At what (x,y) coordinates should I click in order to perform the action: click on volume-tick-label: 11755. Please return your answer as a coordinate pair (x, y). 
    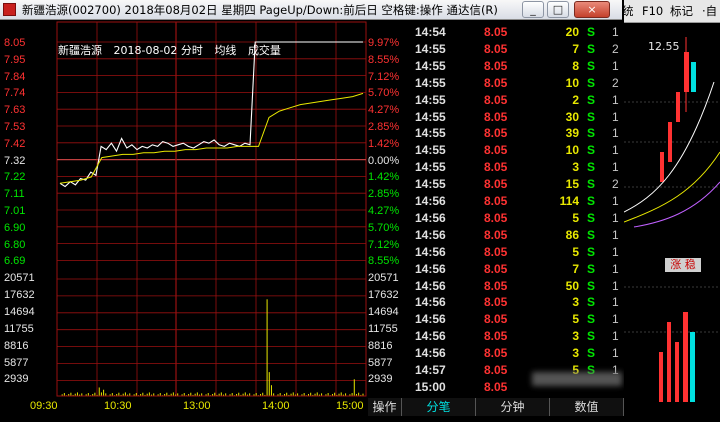
    Looking at the image, I should click on (19, 328).